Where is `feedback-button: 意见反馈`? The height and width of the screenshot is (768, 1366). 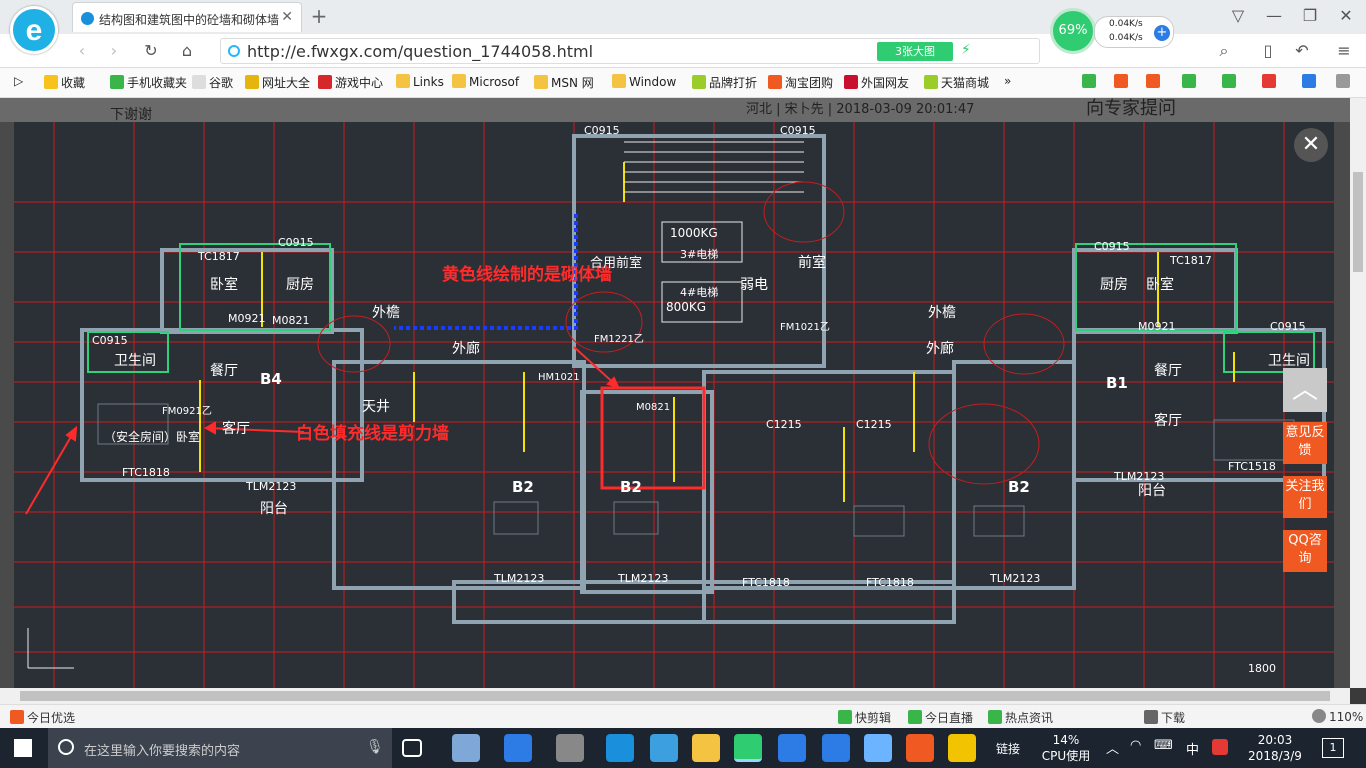
feedback-button: 意见反馈 is located at coordinates (1305, 443).